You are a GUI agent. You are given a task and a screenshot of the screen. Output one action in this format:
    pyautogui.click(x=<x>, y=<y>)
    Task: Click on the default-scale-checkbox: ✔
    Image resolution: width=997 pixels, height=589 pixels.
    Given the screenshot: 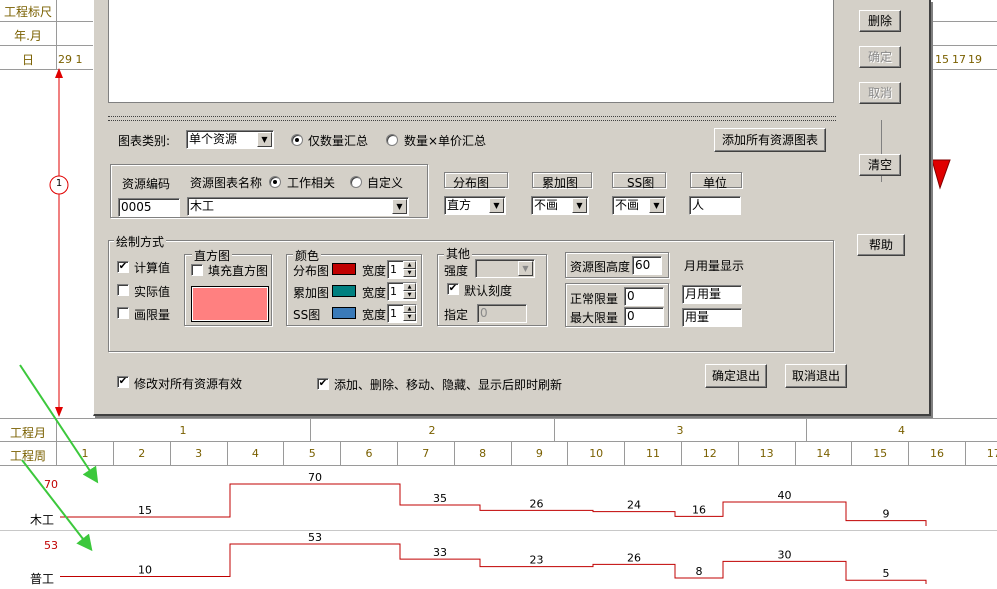 What is the action you would take?
    pyautogui.click(x=453, y=289)
    